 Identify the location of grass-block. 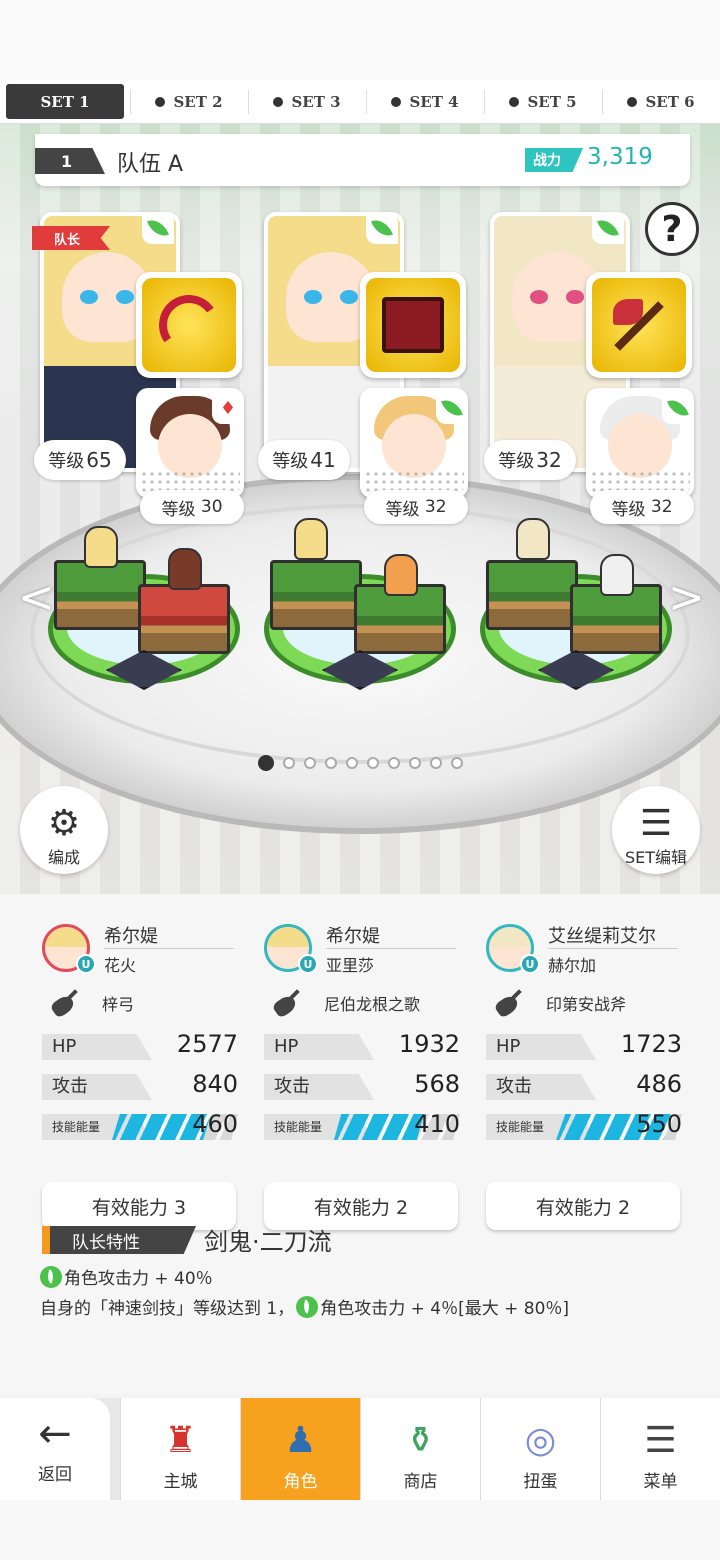
(100, 595).